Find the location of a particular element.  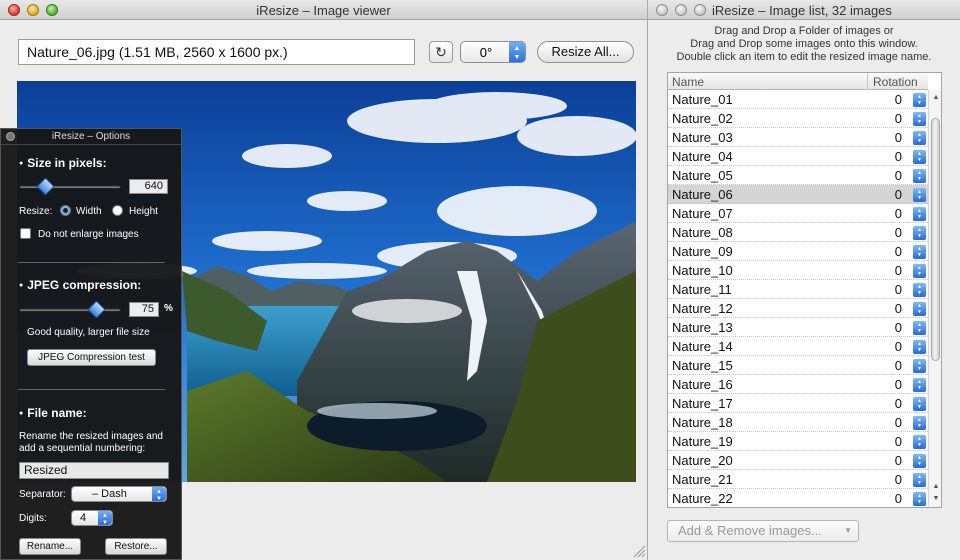

scrollbar: ▲ ▲ ▼ is located at coordinates (934, 298).